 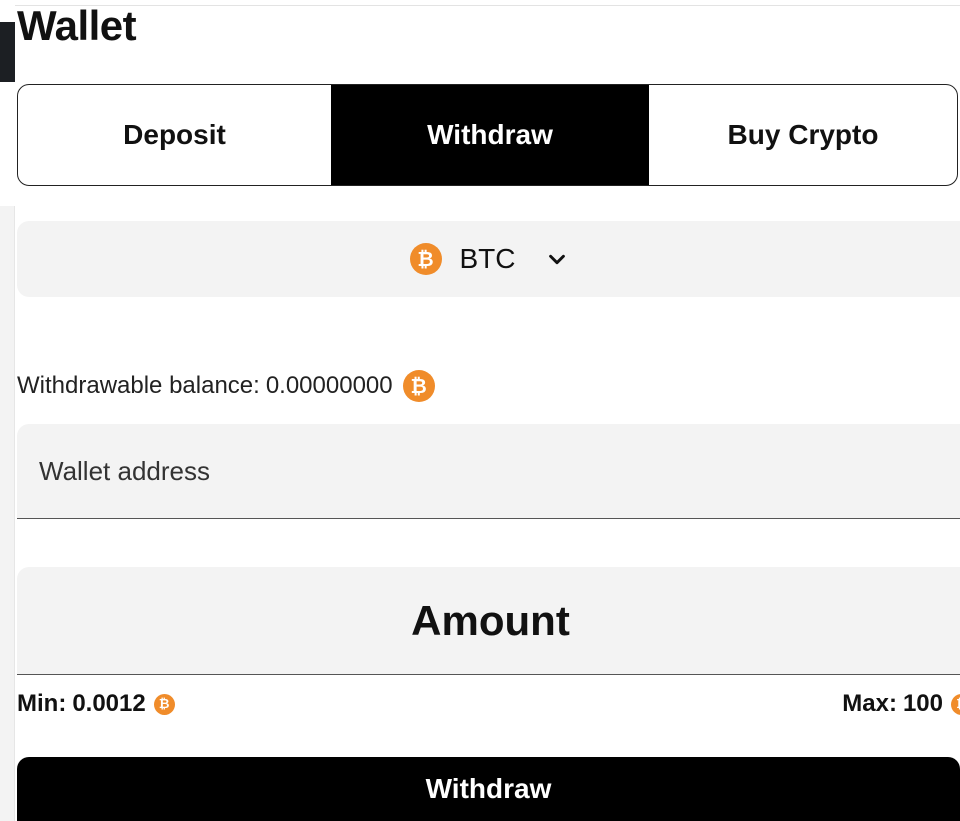 I want to click on tab-deposit: Deposit, so click(x=174, y=135).